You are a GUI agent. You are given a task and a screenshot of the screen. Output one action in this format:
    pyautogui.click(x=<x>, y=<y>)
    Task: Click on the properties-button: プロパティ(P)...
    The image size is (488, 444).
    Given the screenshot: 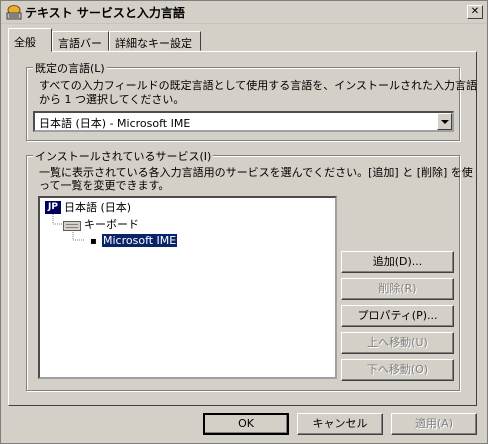 What is the action you would take?
    pyautogui.click(x=397, y=316)
    